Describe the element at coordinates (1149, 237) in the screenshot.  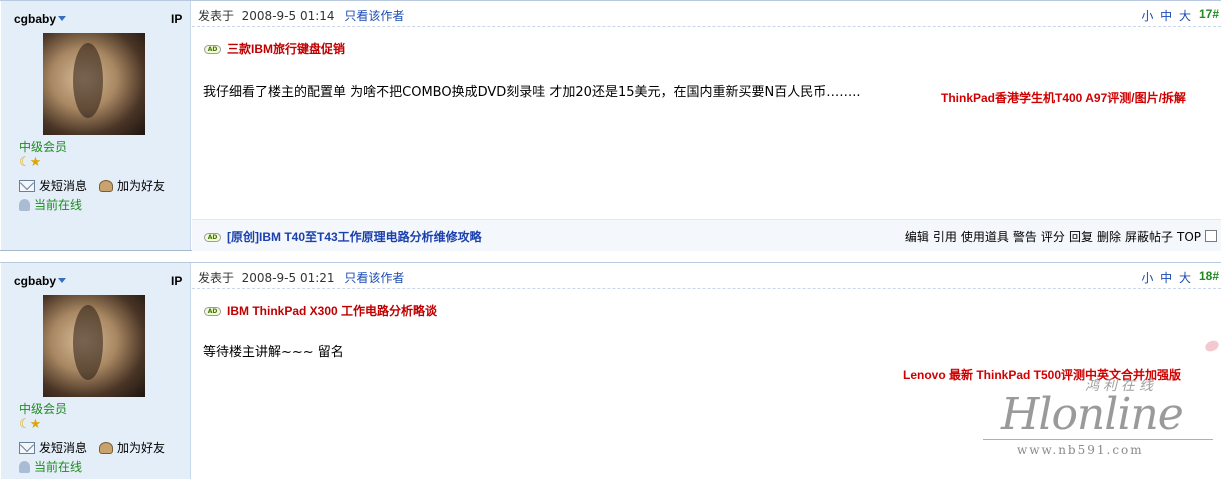
I see `block-post-button: 屏蔽帖子` at that location.